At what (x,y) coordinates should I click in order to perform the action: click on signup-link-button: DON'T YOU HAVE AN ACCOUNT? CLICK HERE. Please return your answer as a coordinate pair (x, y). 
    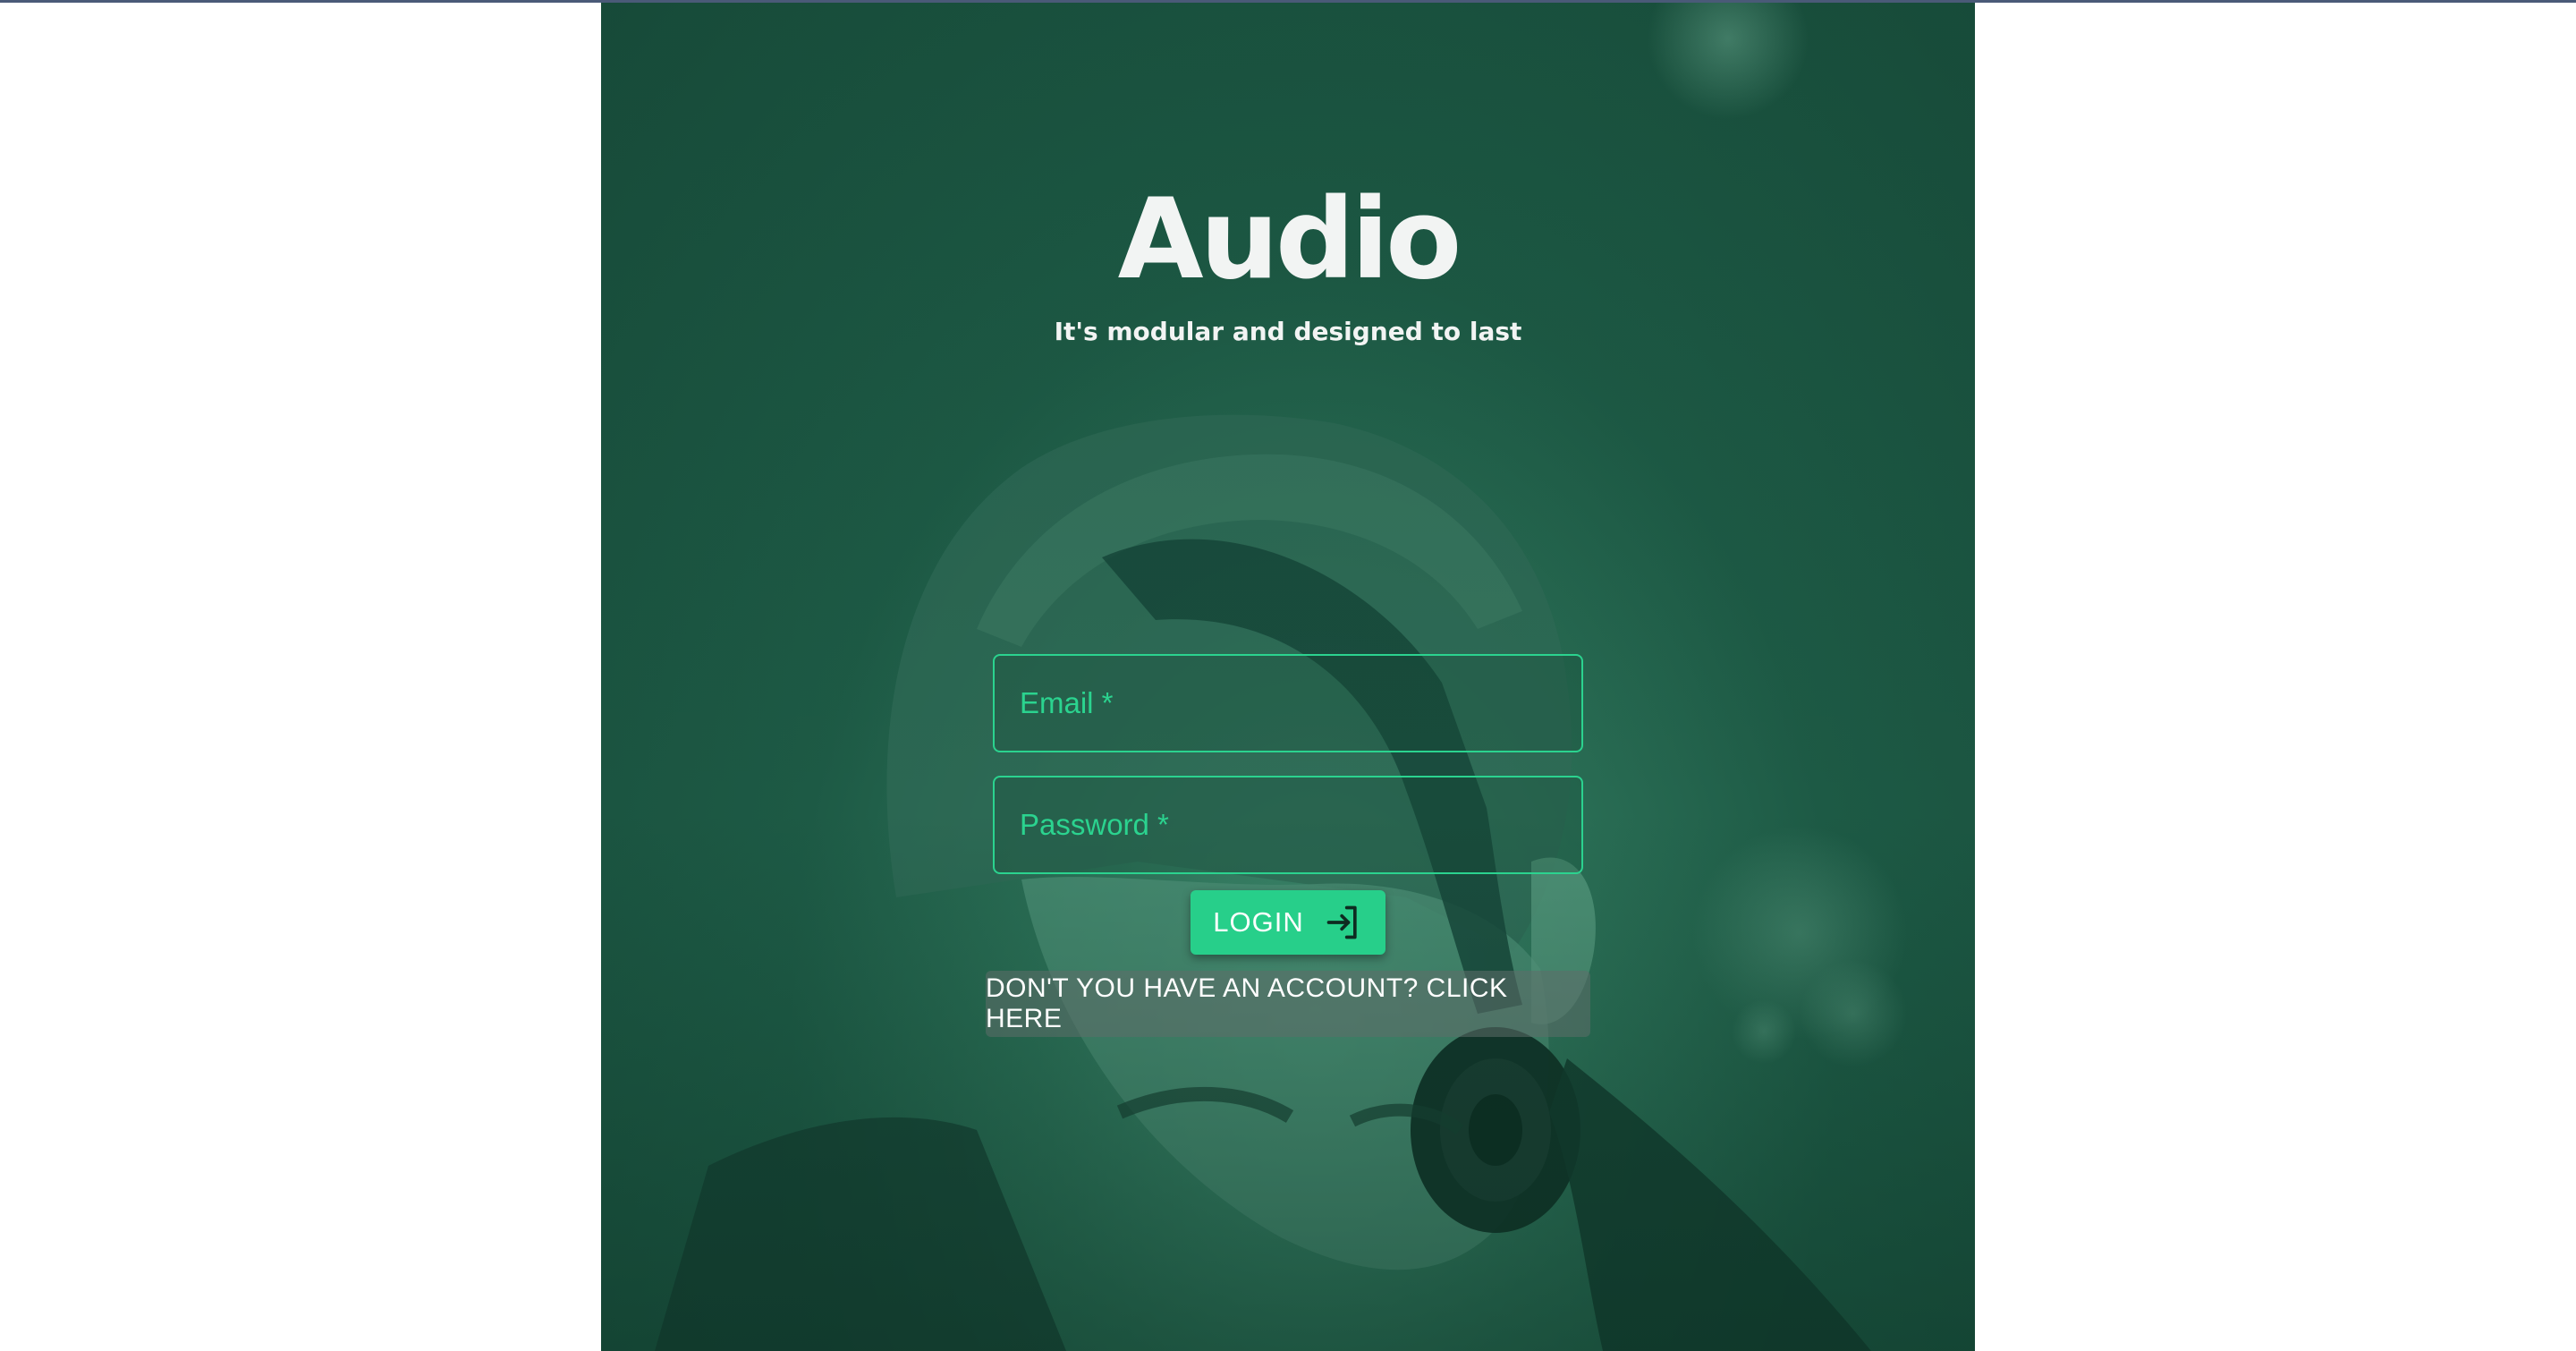
    Looking at the image, I should click on (1288, 1004).